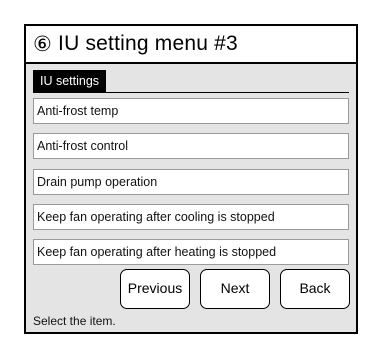  Describe the element at coordinates (315, 289) in the screenshot. I see `back-button: Back` at that location.